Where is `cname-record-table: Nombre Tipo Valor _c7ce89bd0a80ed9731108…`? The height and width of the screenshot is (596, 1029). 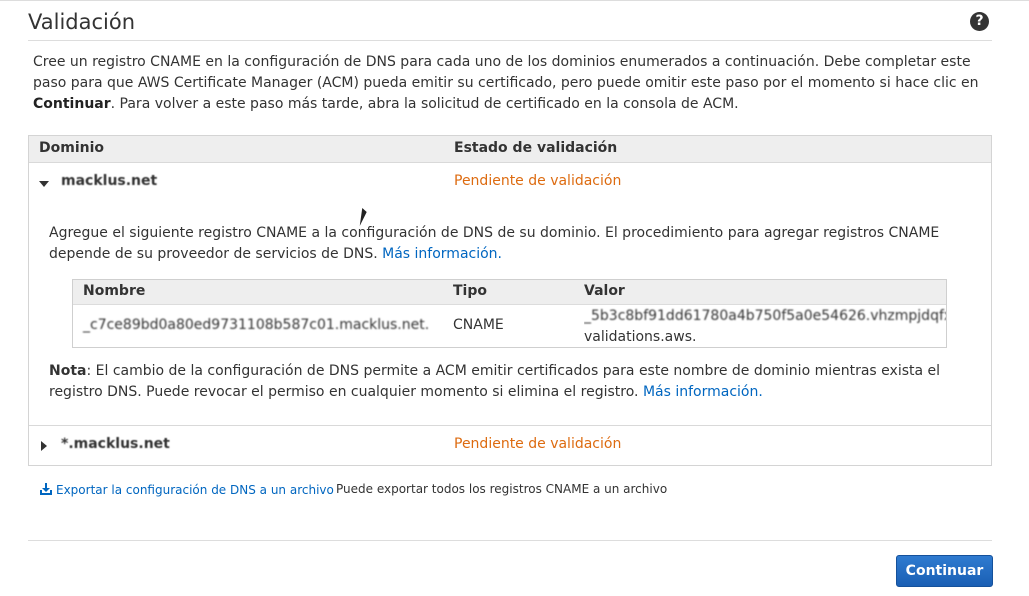 cname-record-table: Nombre Tipo Valor _c7ce89bd0a80ed9731108… is located at coordinates (509, 313).